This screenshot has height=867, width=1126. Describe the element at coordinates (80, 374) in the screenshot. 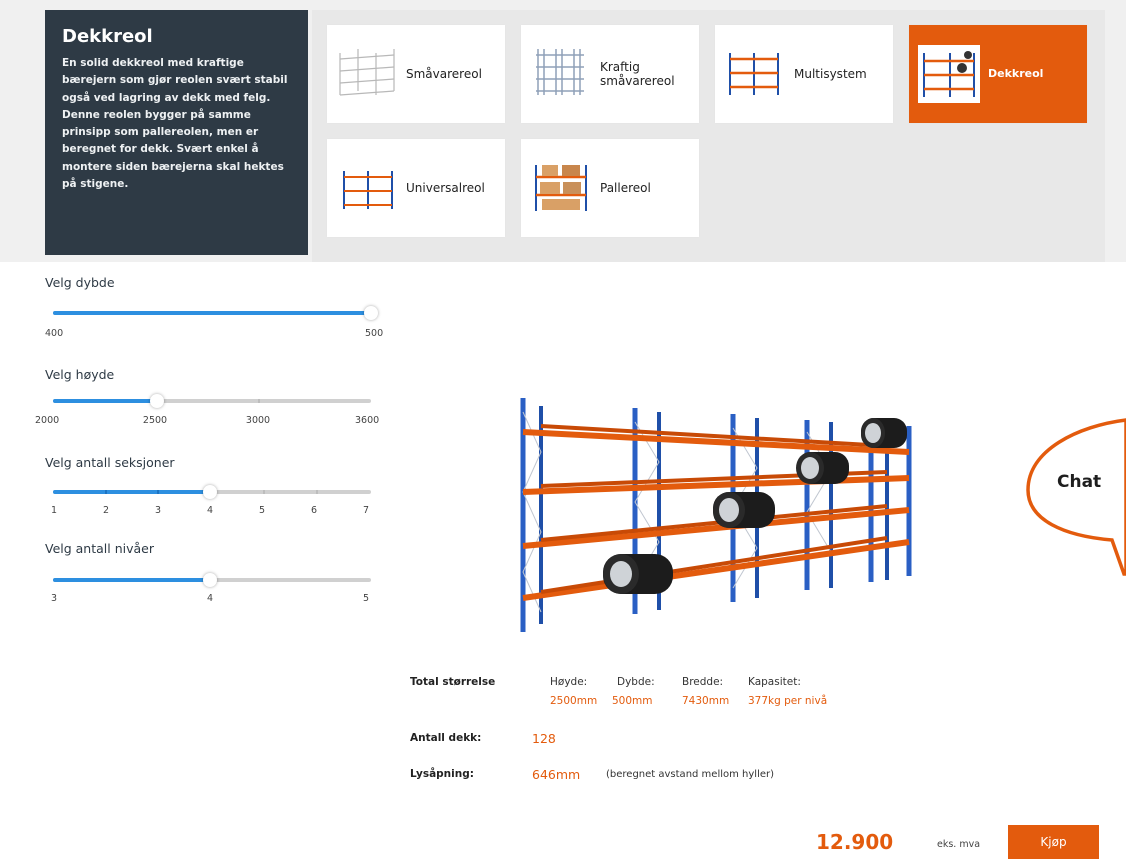

I see `height-slider-label: Velg høyde` at that location.